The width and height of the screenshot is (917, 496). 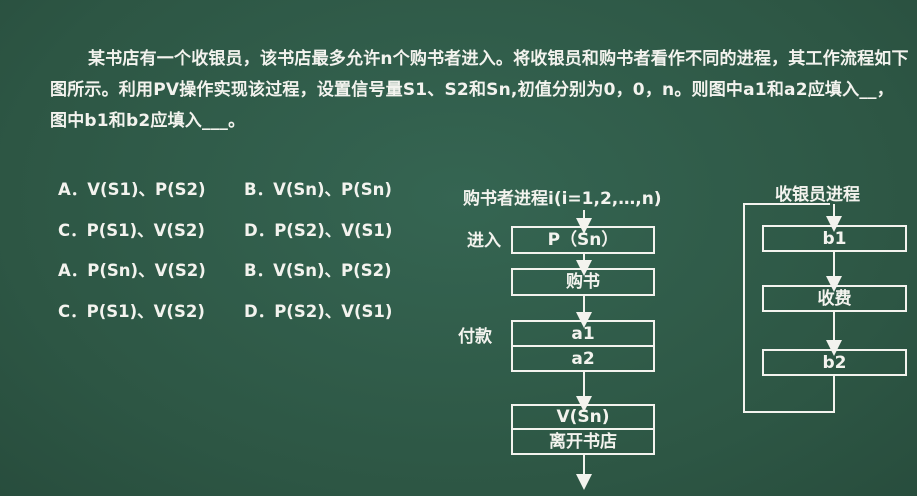 What do you see at coordinates (583, 359) in the screenshot?
I see `box-label-a2: a2` at bounding box center [583, 359].